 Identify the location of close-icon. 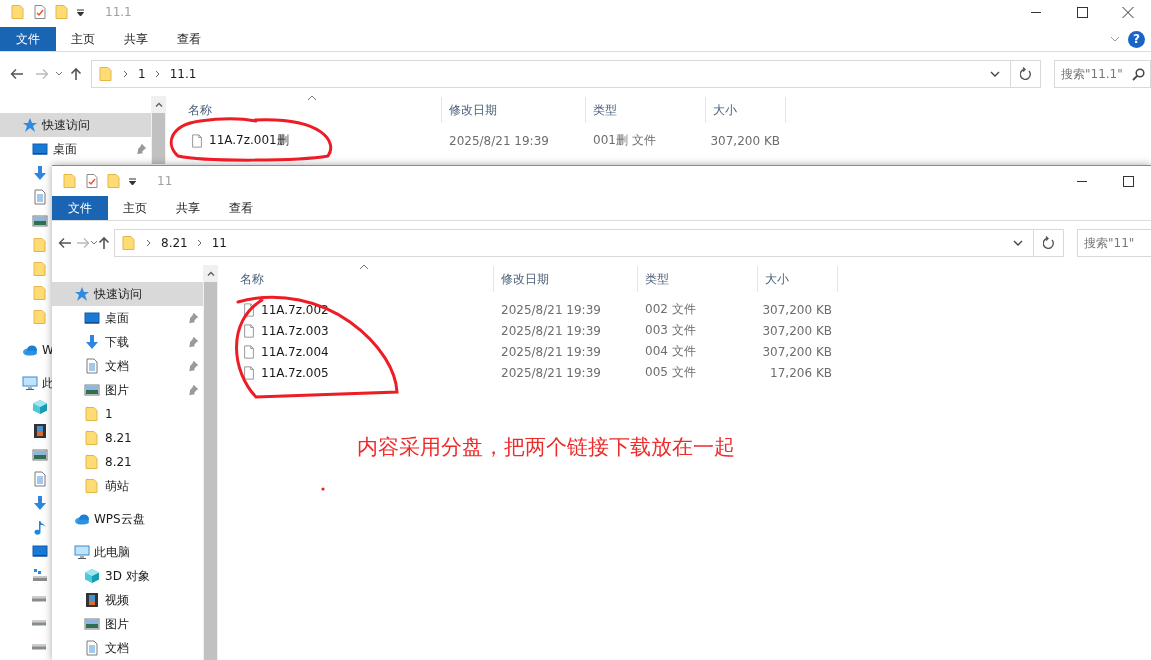
(1128, 12).